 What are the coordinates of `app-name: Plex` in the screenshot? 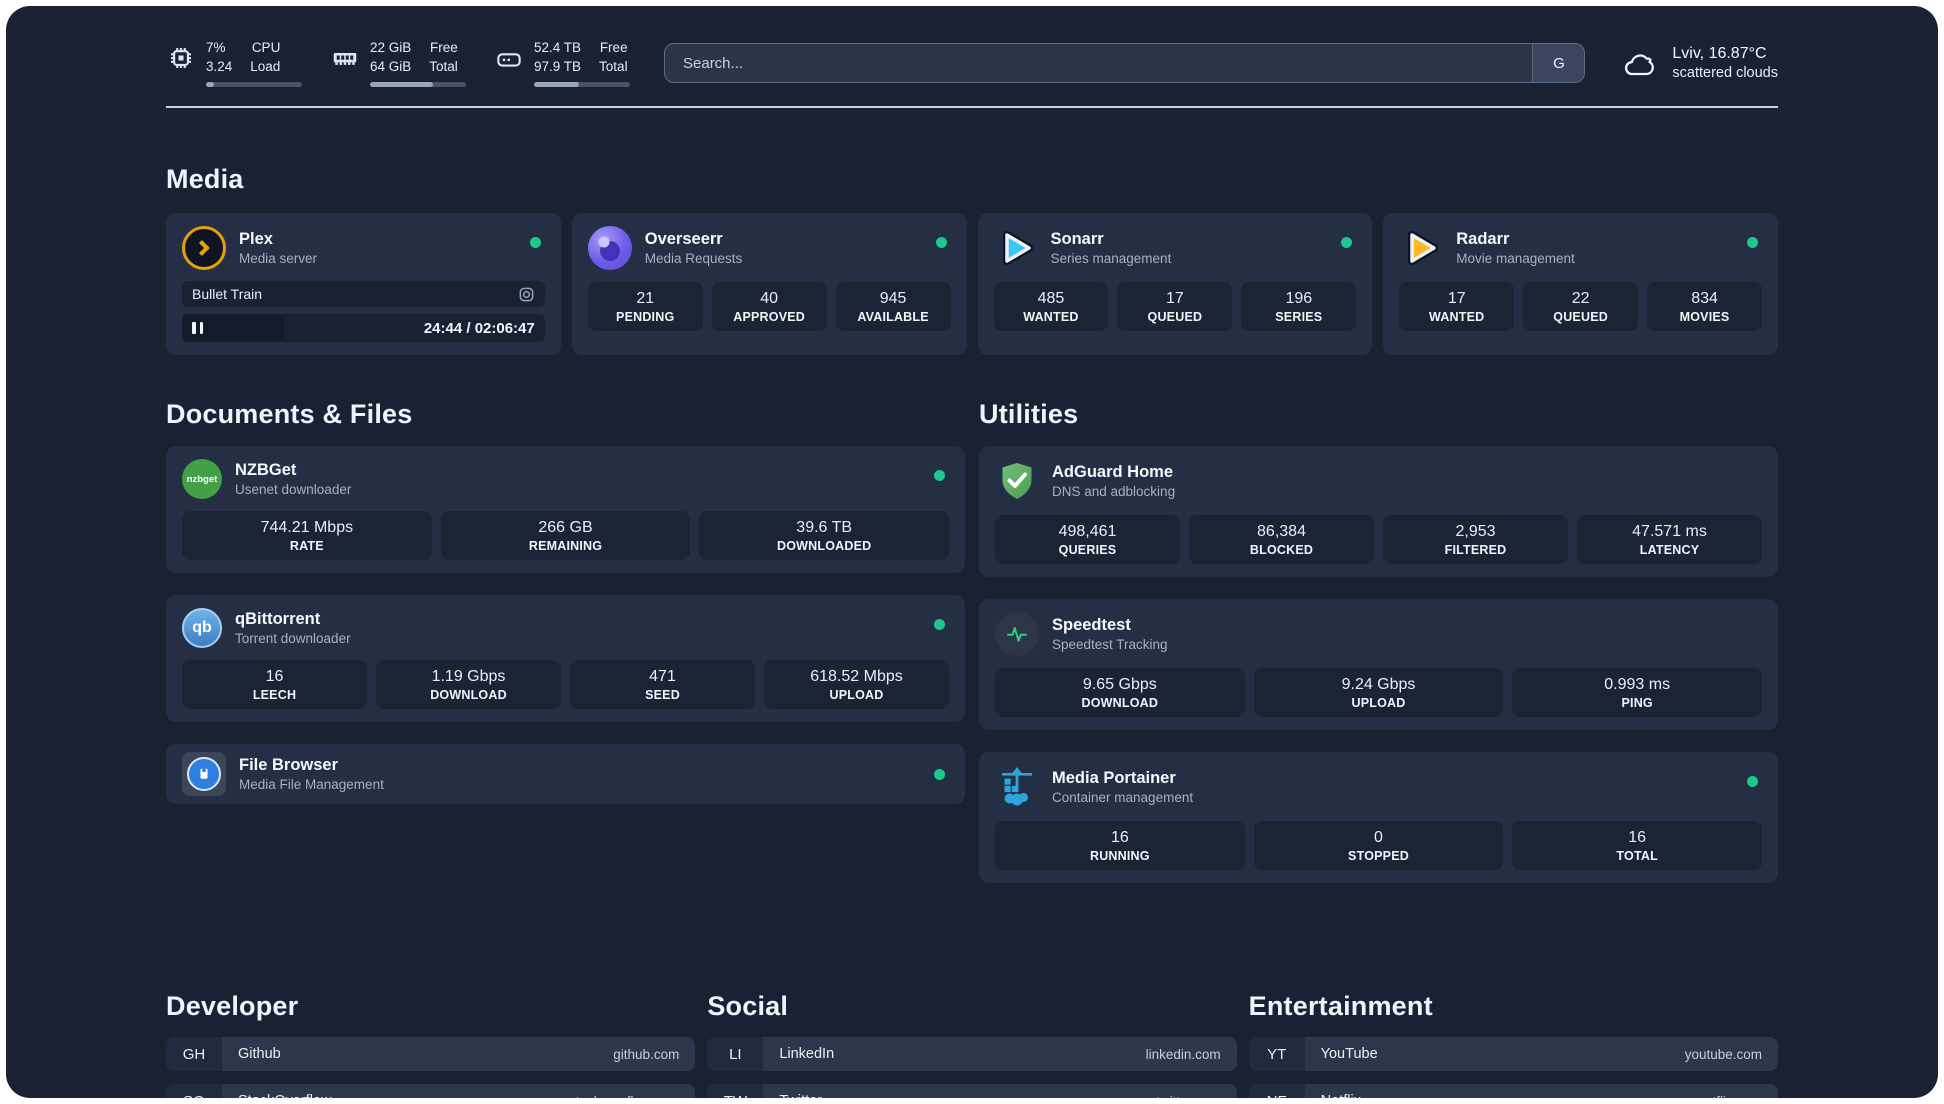 It's located at (256, 239).